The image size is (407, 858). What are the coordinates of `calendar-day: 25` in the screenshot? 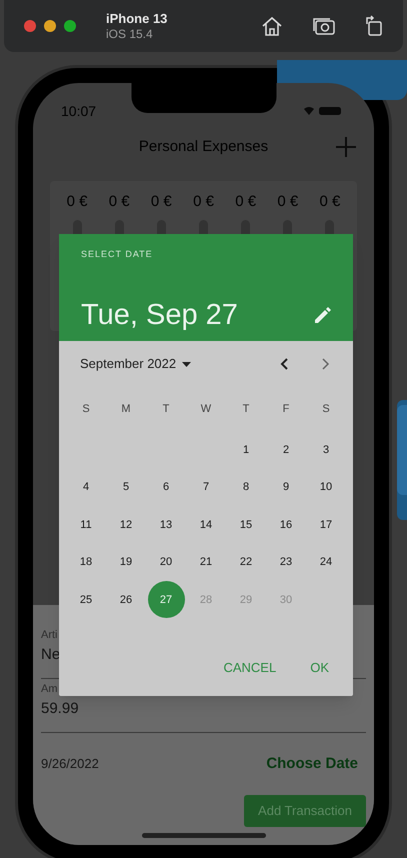 It's located at (86, 599).